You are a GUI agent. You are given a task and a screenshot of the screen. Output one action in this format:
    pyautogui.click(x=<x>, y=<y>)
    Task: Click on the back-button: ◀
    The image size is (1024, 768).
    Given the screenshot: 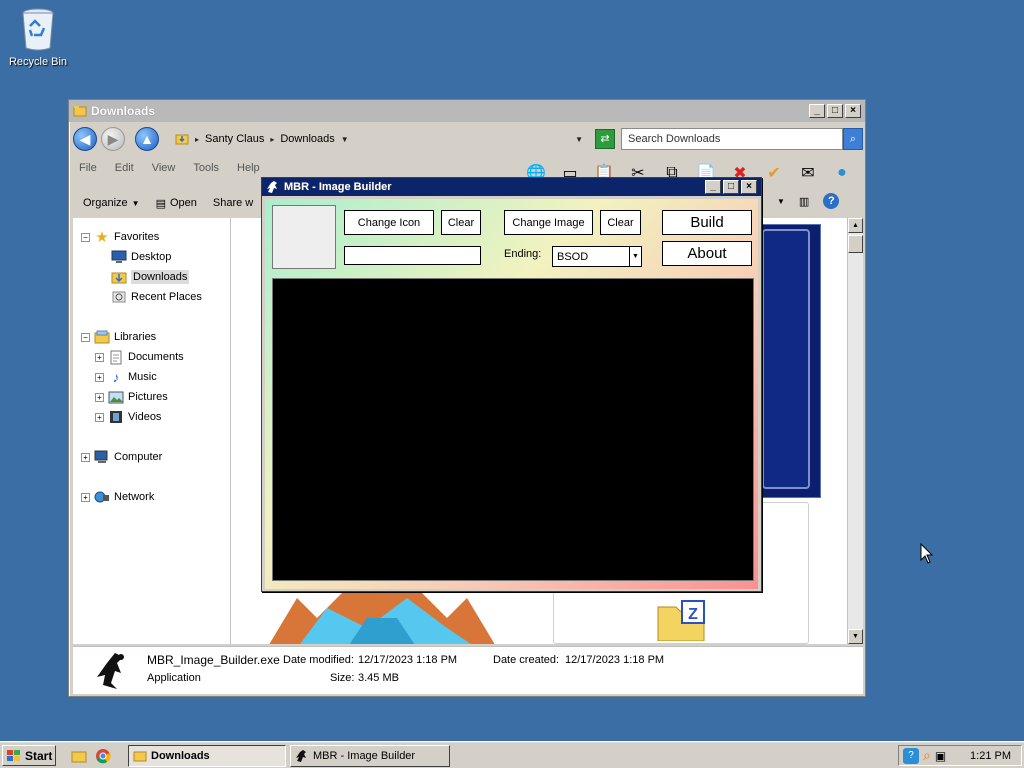 What is the action you would take?
    pyautogui.click(x=85, y=139)
    